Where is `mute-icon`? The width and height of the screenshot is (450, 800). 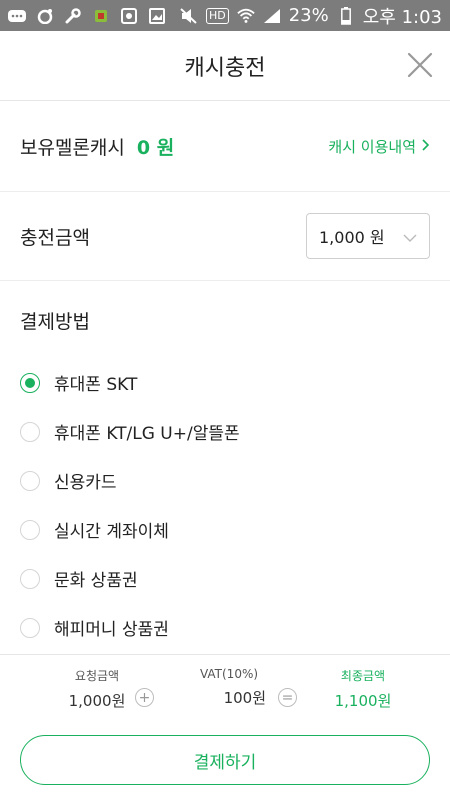 mute-icon is located at coordinates (189, 15).